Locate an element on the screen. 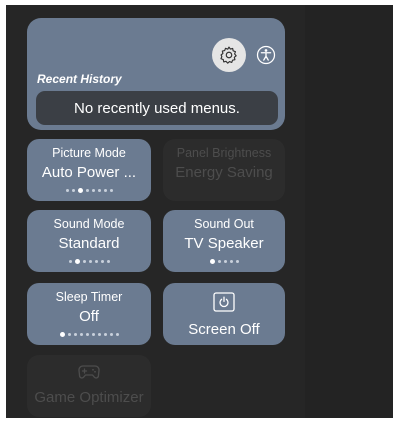  screen-off-card: Screen Off is located at coordinates (224, 314).